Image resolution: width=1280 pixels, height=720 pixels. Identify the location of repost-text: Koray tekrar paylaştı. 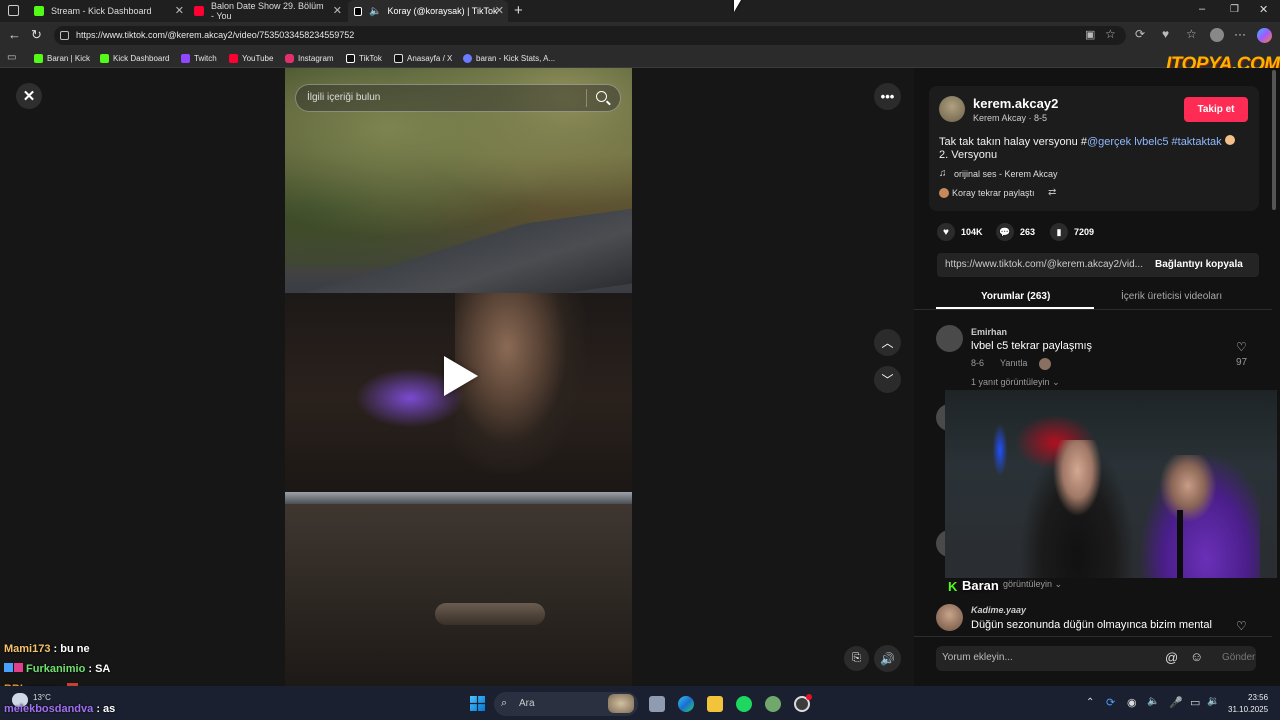
(993, 193).